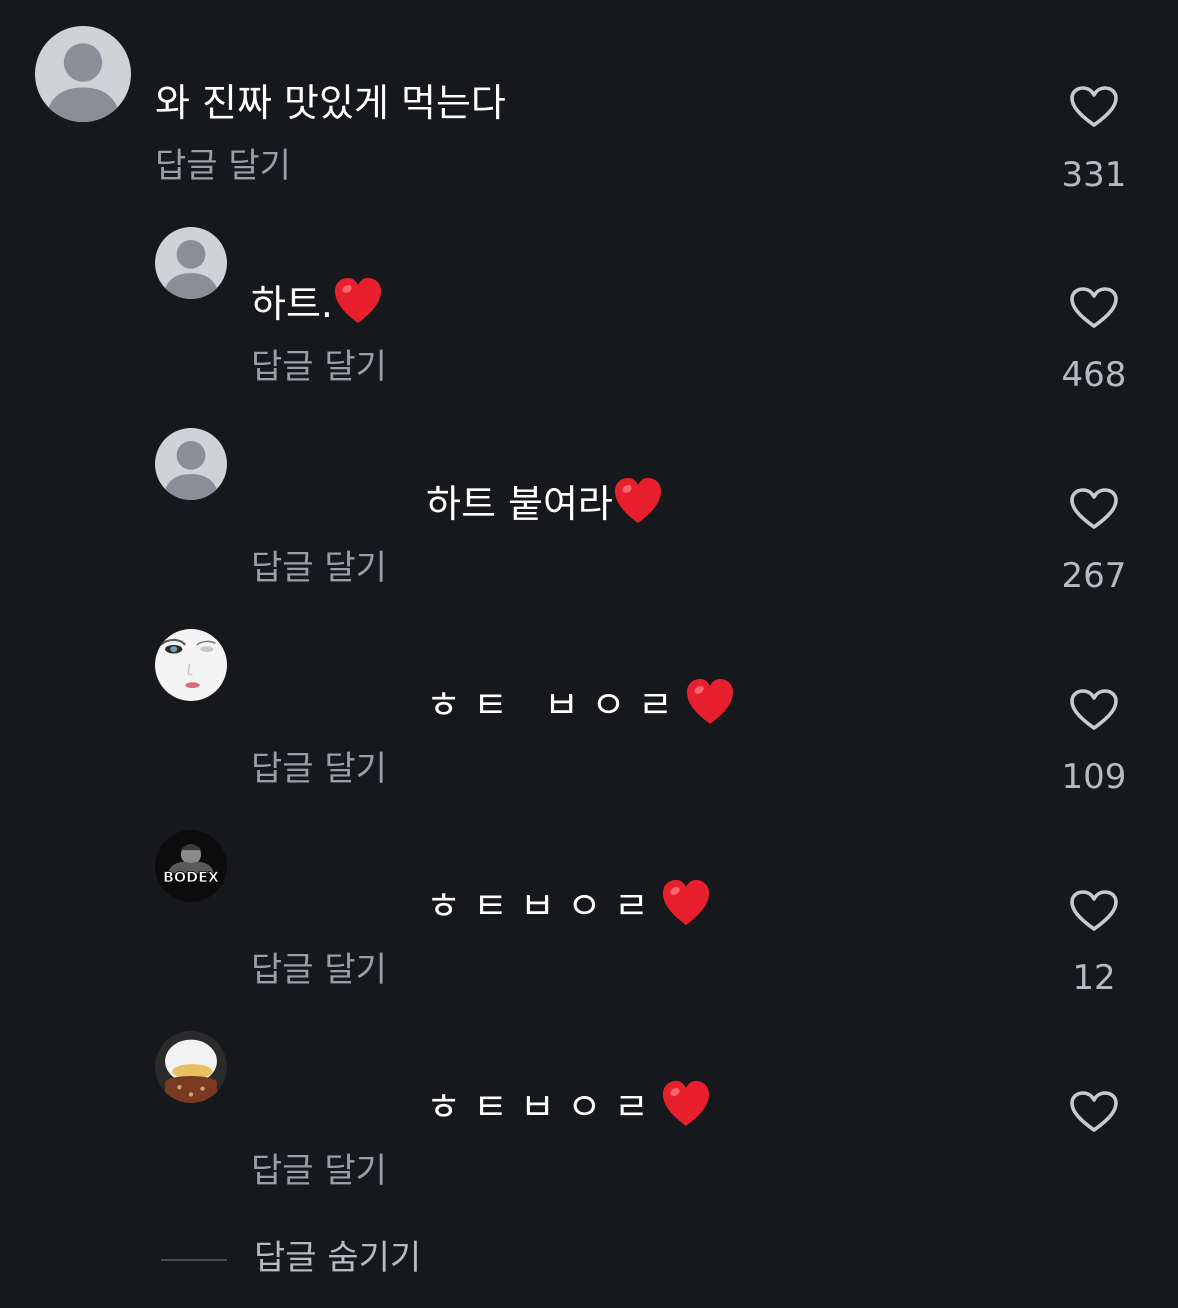 The width and height of the screenshot is (1178, 1308). Describe the element at coordinates (191, 878) in the screenshot. I see `svg-text: BODEX` at that location.